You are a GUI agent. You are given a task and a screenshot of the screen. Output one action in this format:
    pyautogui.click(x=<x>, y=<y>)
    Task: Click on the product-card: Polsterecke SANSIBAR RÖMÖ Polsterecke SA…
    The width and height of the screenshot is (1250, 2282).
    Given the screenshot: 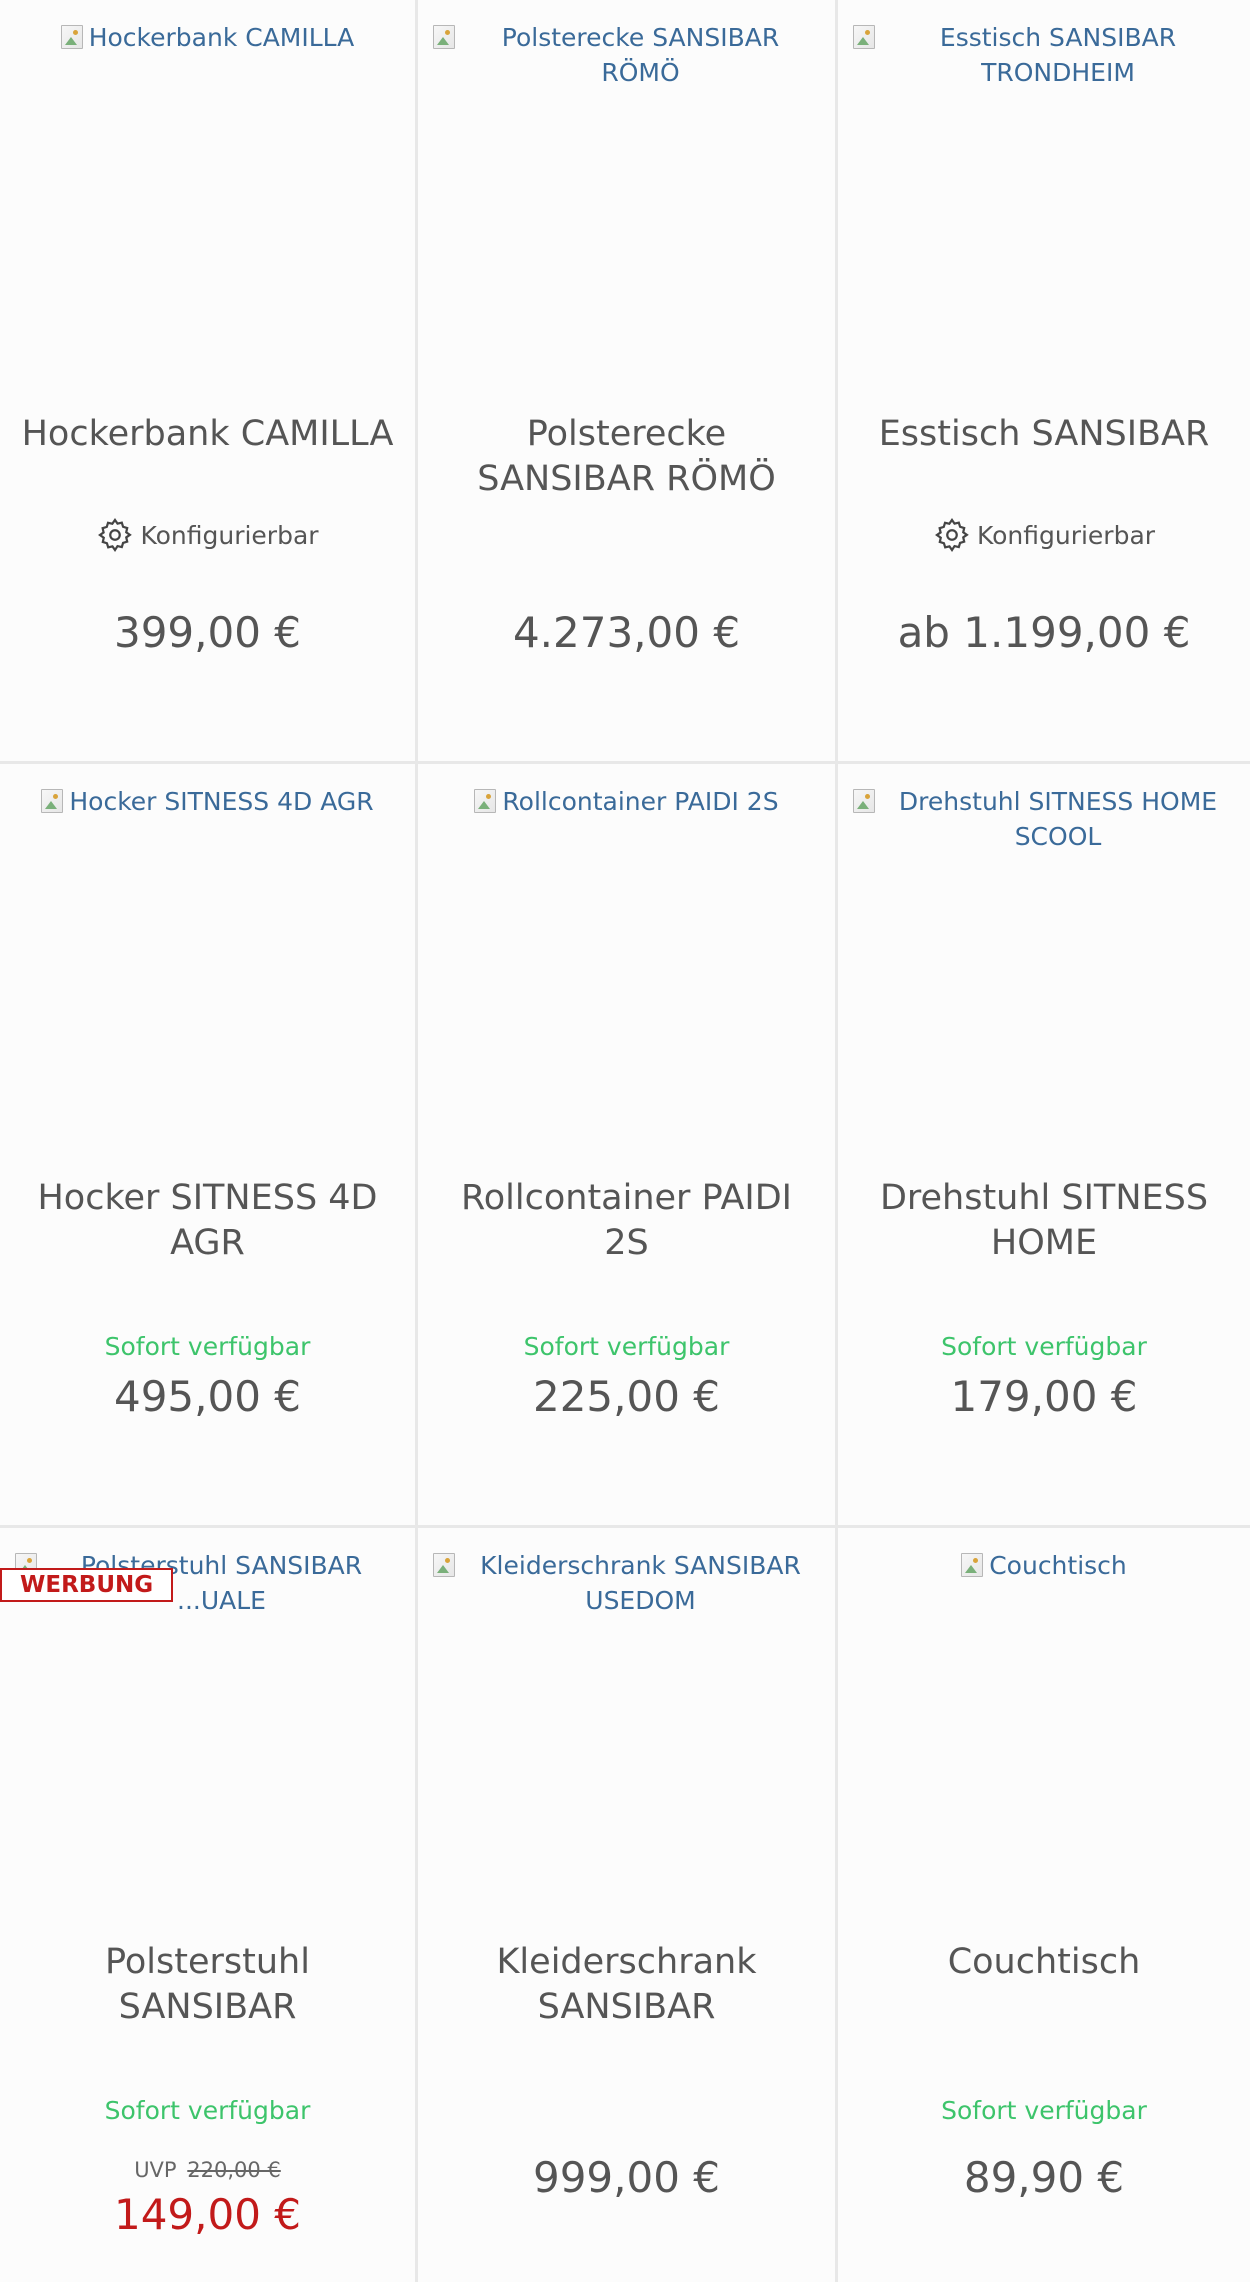 What is the action you would take?
    pyautogui.click(x=628, y=382)
    